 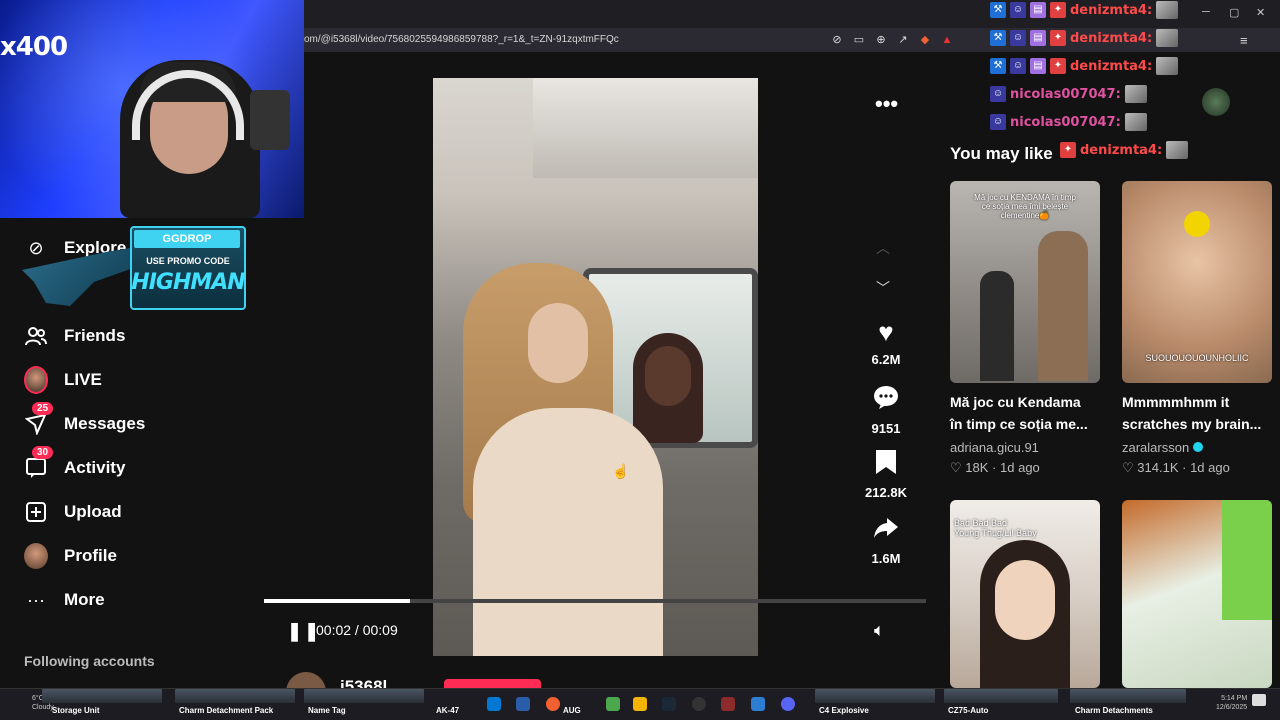 I want to click on windows-start-icon, so click(x=494, y=704).